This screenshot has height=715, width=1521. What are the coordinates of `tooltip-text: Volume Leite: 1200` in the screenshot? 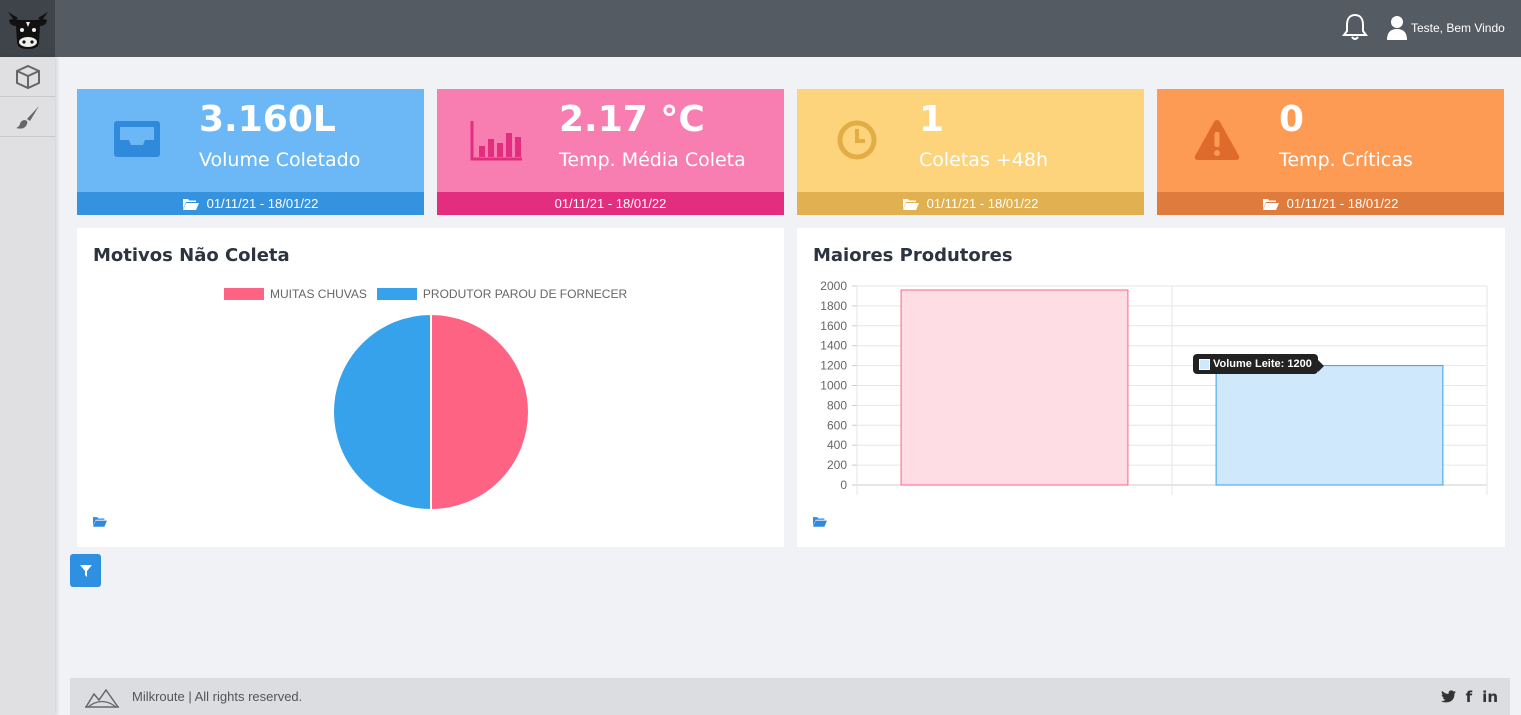 It's located at (1262, 364).